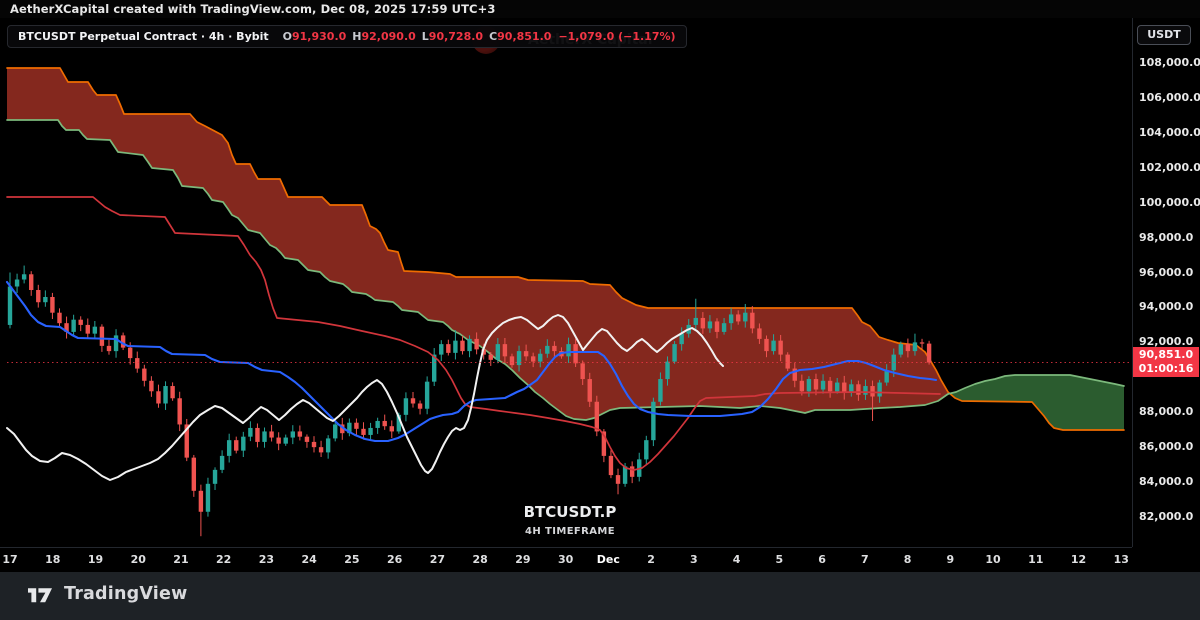 The width and height of the screenshot is (1200, 620). I want to click on time-tick: 18, so click(53, 559).